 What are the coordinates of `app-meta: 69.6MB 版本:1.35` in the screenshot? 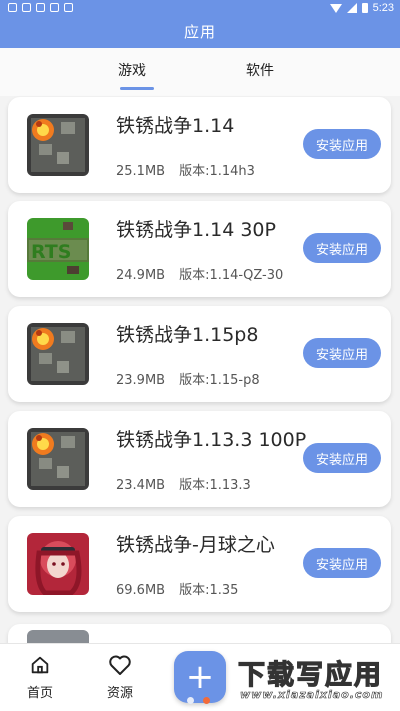 It's located at (177, 588).